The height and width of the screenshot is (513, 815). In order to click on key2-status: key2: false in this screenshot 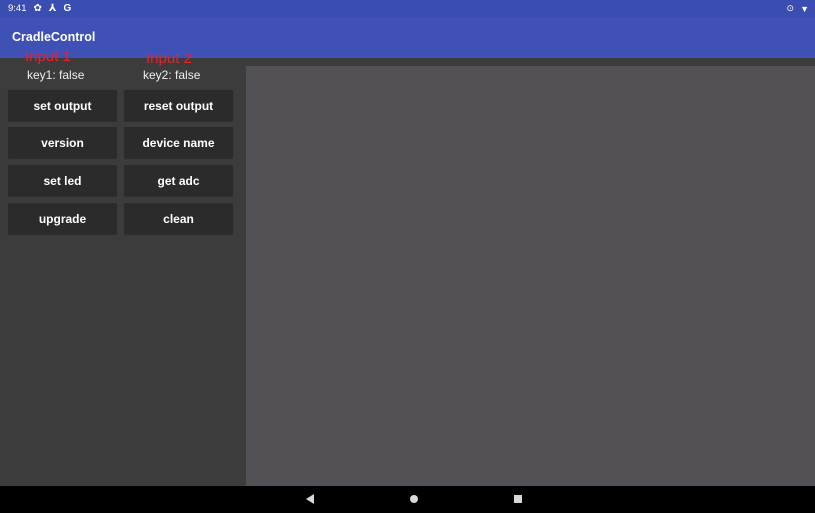, I will do `click(172, 75)`.